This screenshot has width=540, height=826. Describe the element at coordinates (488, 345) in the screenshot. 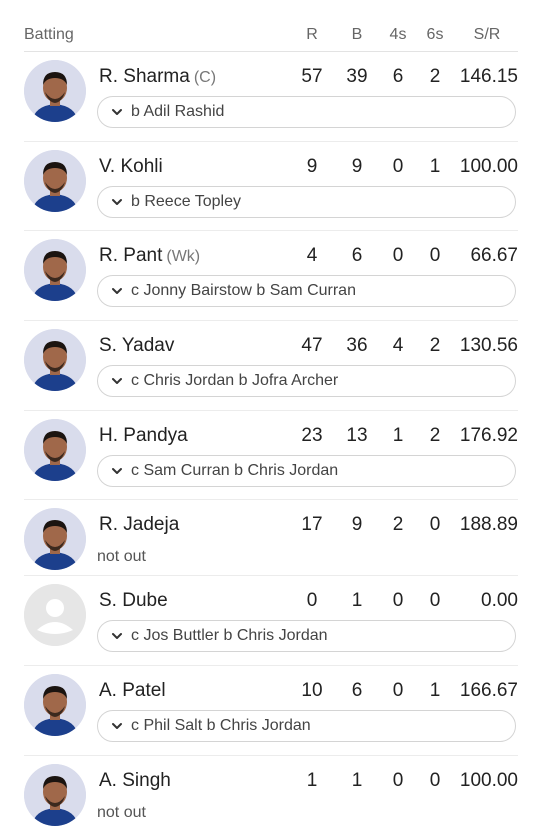

I see `strike-rate-value: 130.56` at that location.